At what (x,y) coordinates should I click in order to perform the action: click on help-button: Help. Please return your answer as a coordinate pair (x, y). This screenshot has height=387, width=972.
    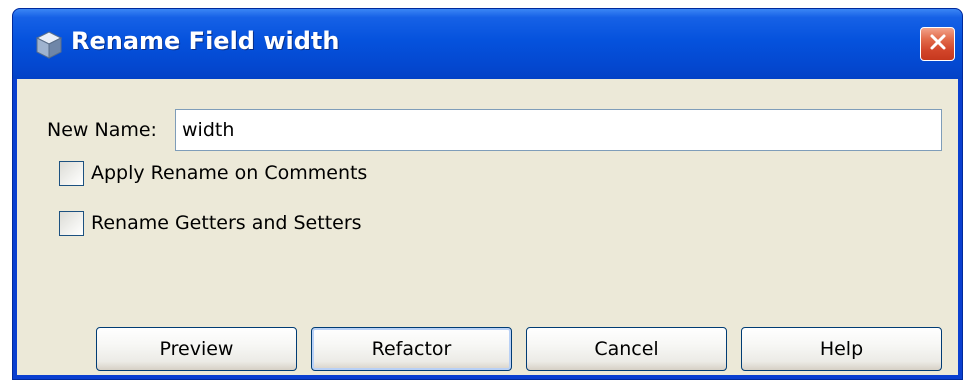
    Looking at the image, I should click on (841, 349).